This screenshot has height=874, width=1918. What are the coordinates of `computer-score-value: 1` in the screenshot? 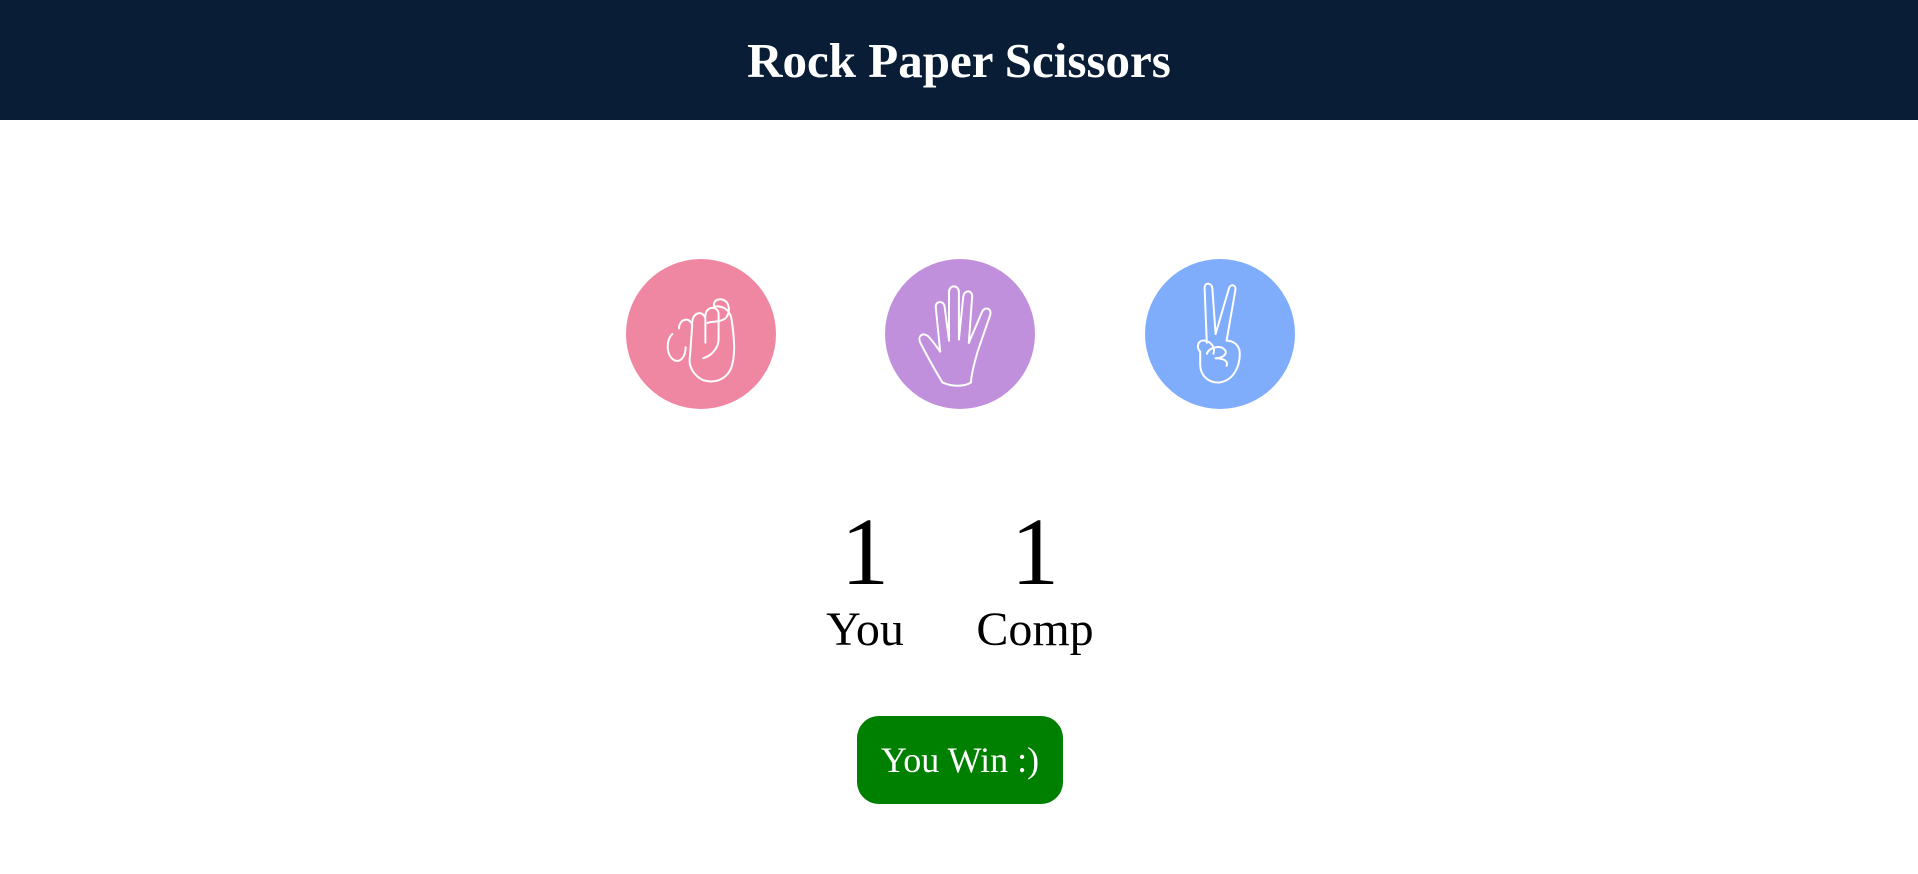 It's located at (1035, 551).